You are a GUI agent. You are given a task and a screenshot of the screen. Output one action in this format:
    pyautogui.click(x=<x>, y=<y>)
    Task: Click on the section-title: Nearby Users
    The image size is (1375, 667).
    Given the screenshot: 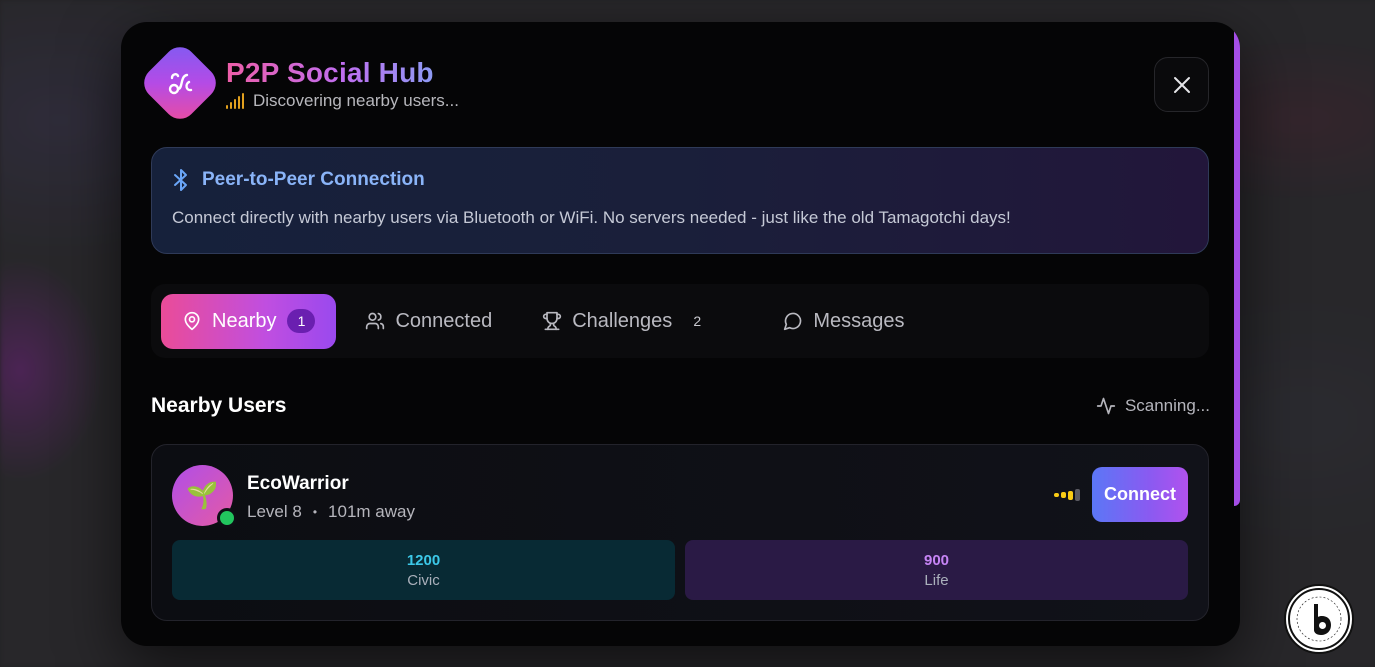 What is the action you would take?
    pyautogui.click(x=219, y=405)
    